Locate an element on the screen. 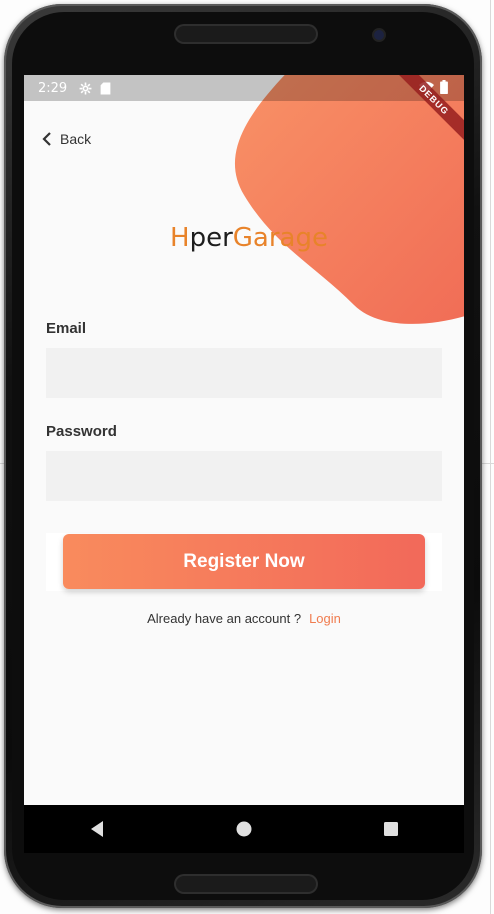  login-link: Login is located at coordinates (325, 618).